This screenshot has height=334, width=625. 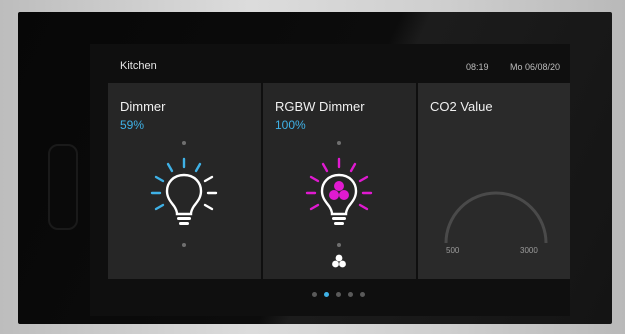 I want to click on rgbw-dimmer-tile: RGBW Dimmer 100%, so click(x=339, y=181).